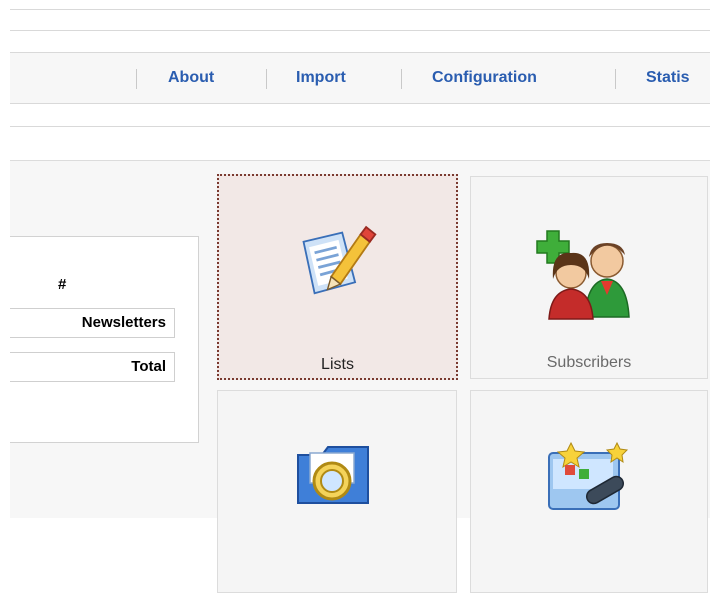 This screenshot has width=710, height=593. I want to click on nav-link-statistics: Statis, so click(668, 78).